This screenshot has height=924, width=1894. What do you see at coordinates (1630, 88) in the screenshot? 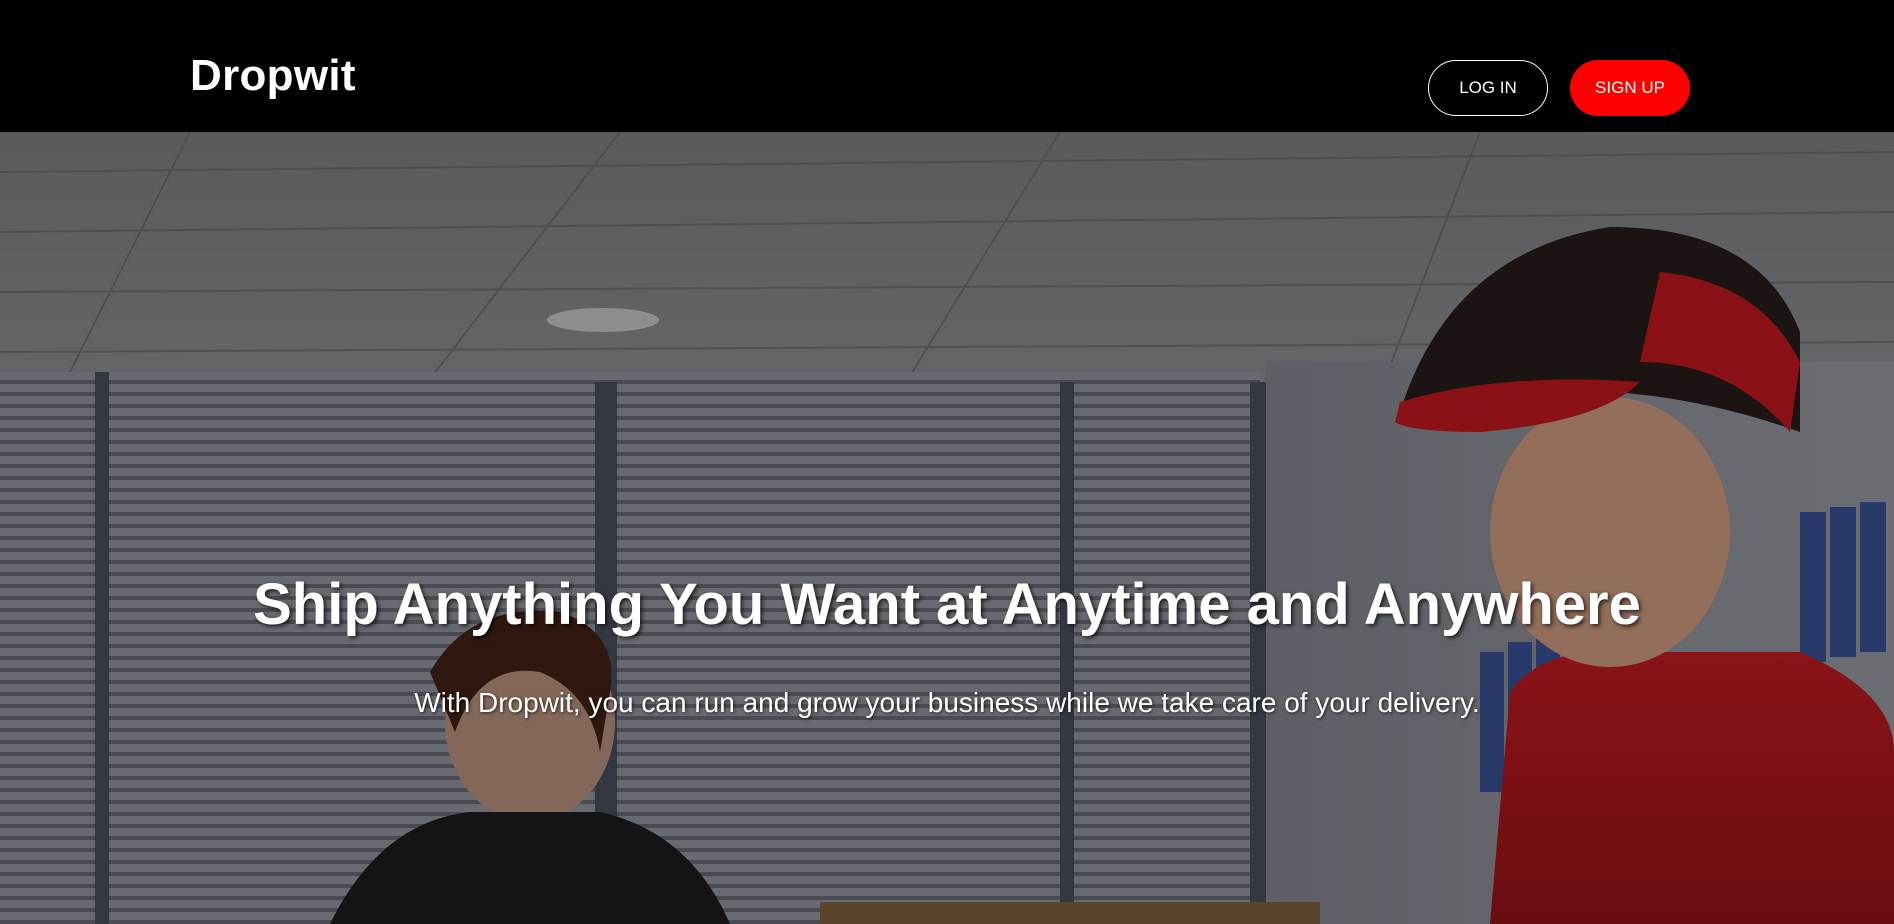
I see `signup-button: SIGN UP` at bounding box center [1630, 88].